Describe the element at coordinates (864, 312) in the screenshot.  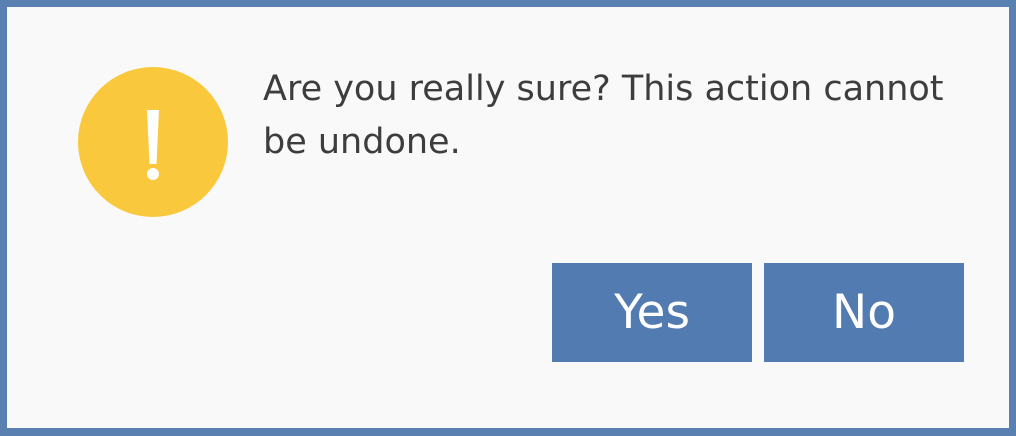
I see `no-button: No` at that location.